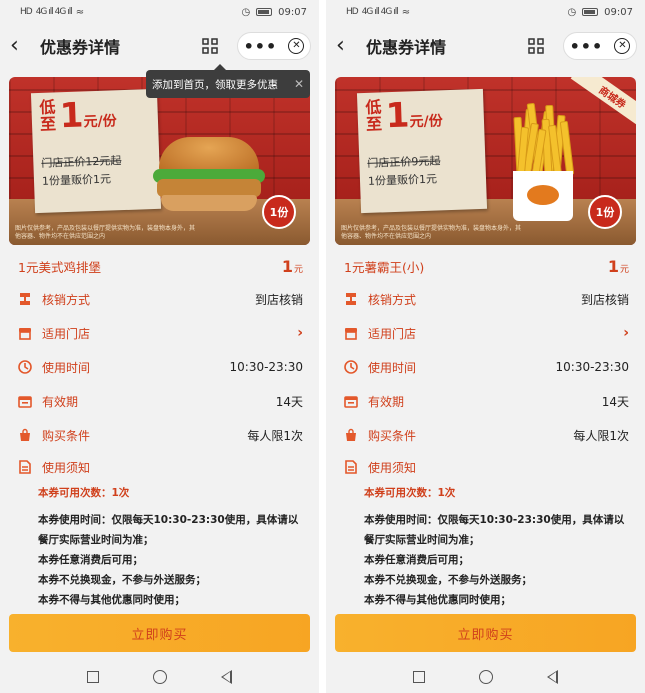  What do you see at coordinates (159, 46) in the screenshot?
I see `nav-bar: ‹ 优惠券详情 ••• ✕` at bounding box center [159, 46].